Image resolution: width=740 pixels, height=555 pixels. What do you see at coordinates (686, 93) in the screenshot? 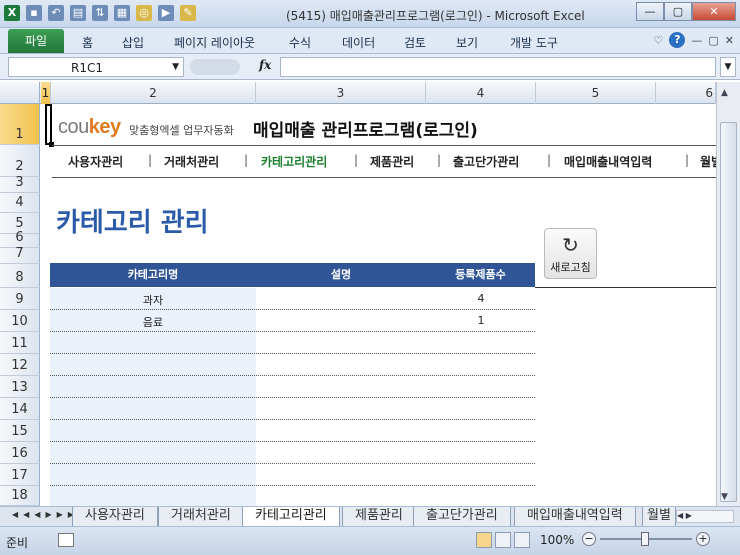
I see `column-header: 6` at bounding box center [686, 93].